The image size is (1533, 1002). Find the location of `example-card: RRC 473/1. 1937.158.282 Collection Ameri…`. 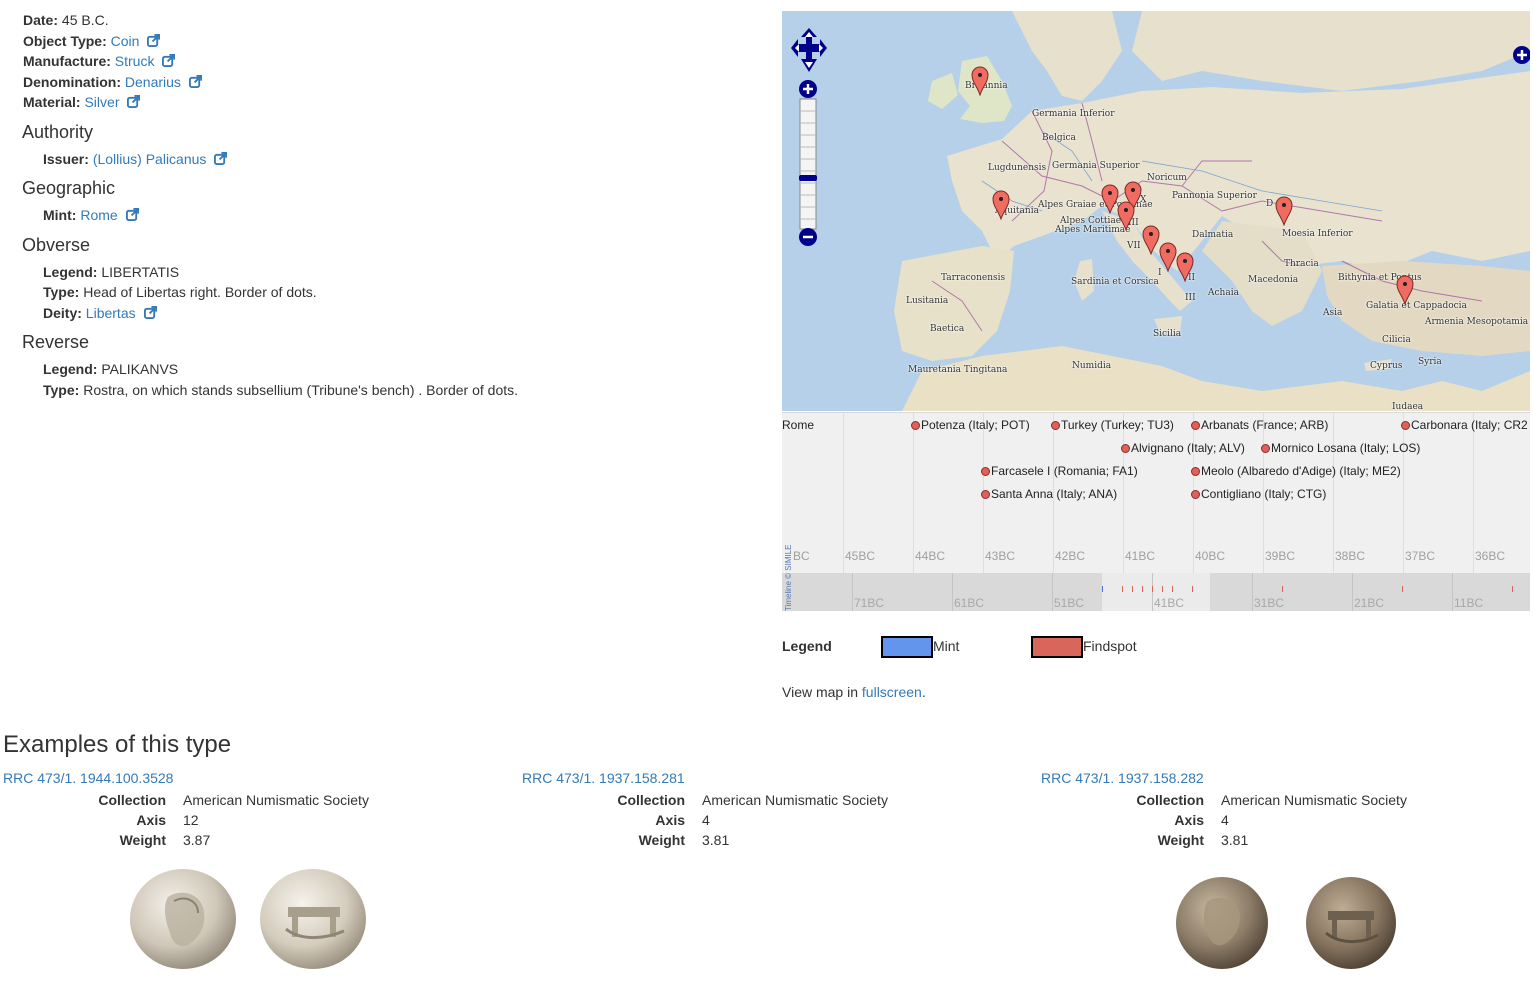

example-card: RRC 473/1. 1937.158.282 Collection Ameri… is located at coordinates (1287, 869).